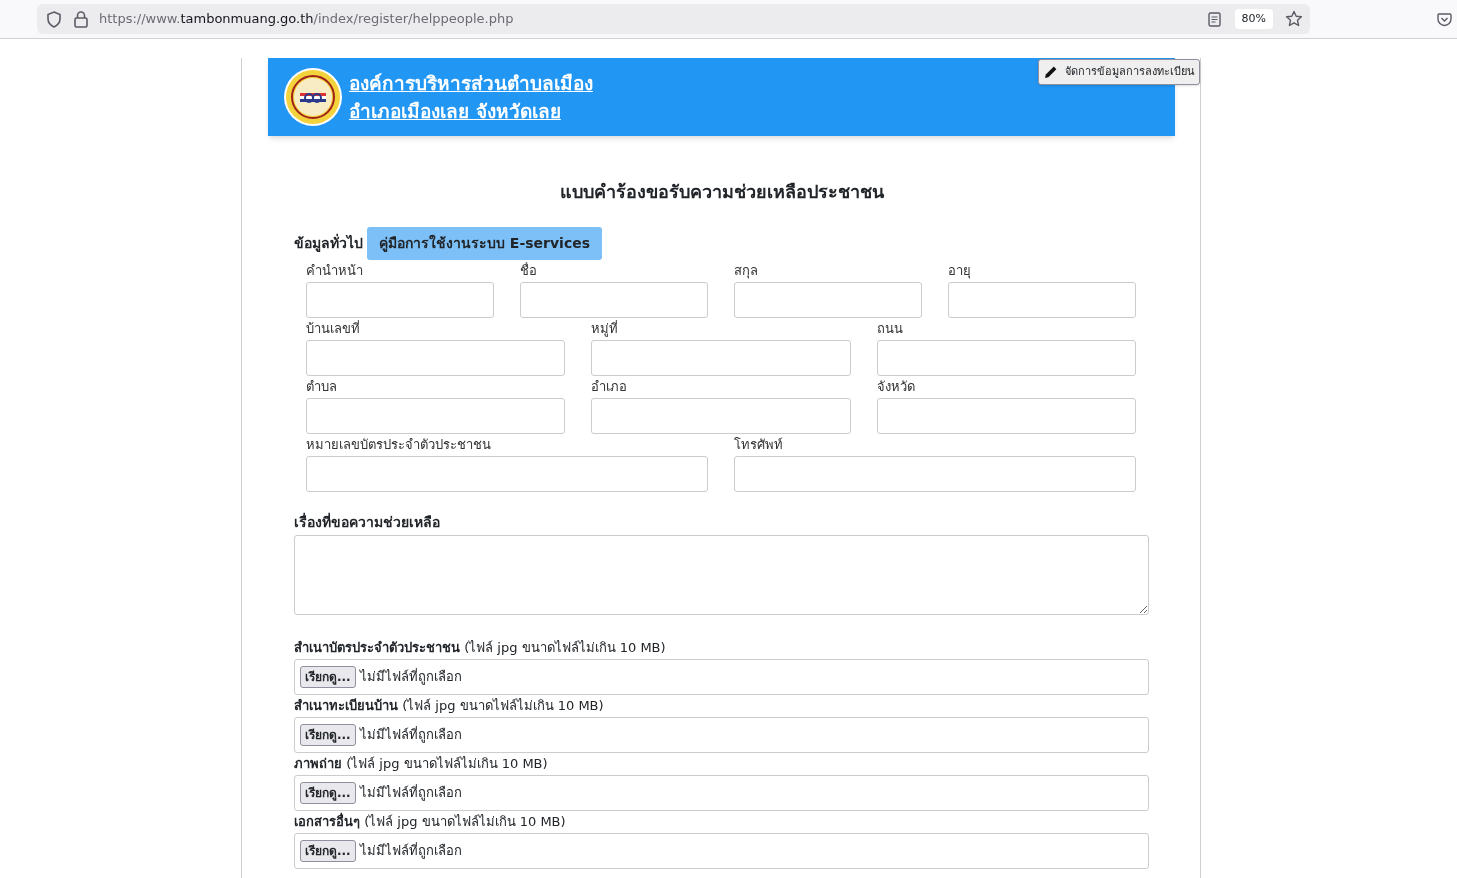  What do you see at coordinates (399, 445) in the screenshot?
I see `field-label: หมายเลขบัตรประจำตัวประชาชน` at bounding box center [399, 445].